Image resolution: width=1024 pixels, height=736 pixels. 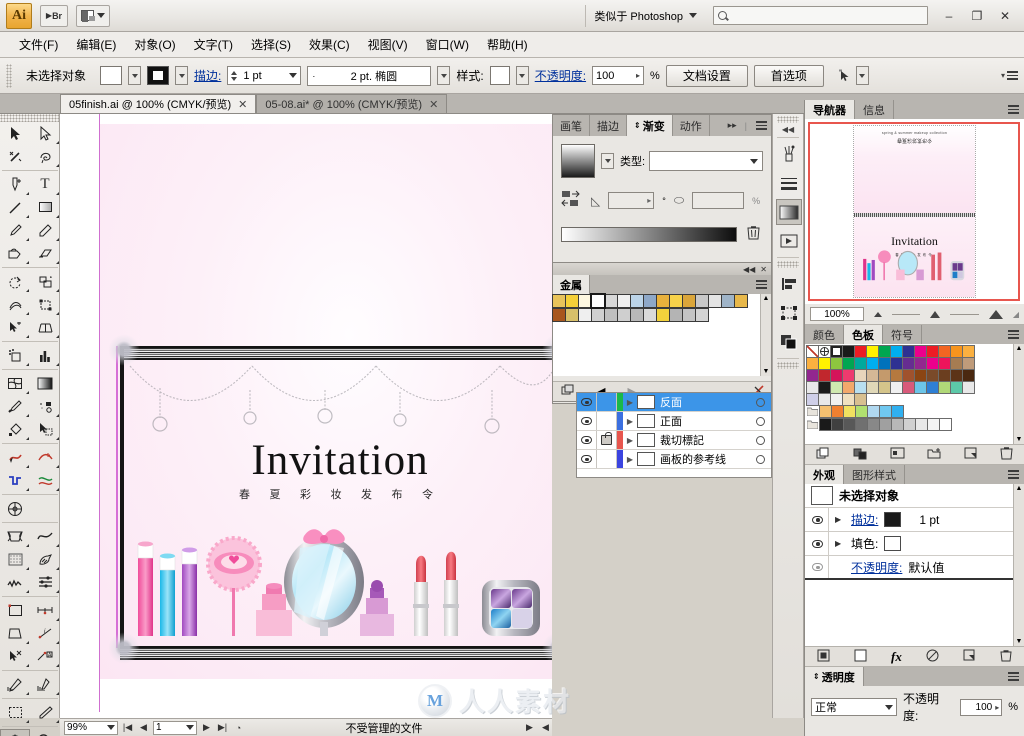 What do you see at coordinates (718, 200) in the screenshot?
I see `gradient-aspect-field` at bounding box center [718, 200].